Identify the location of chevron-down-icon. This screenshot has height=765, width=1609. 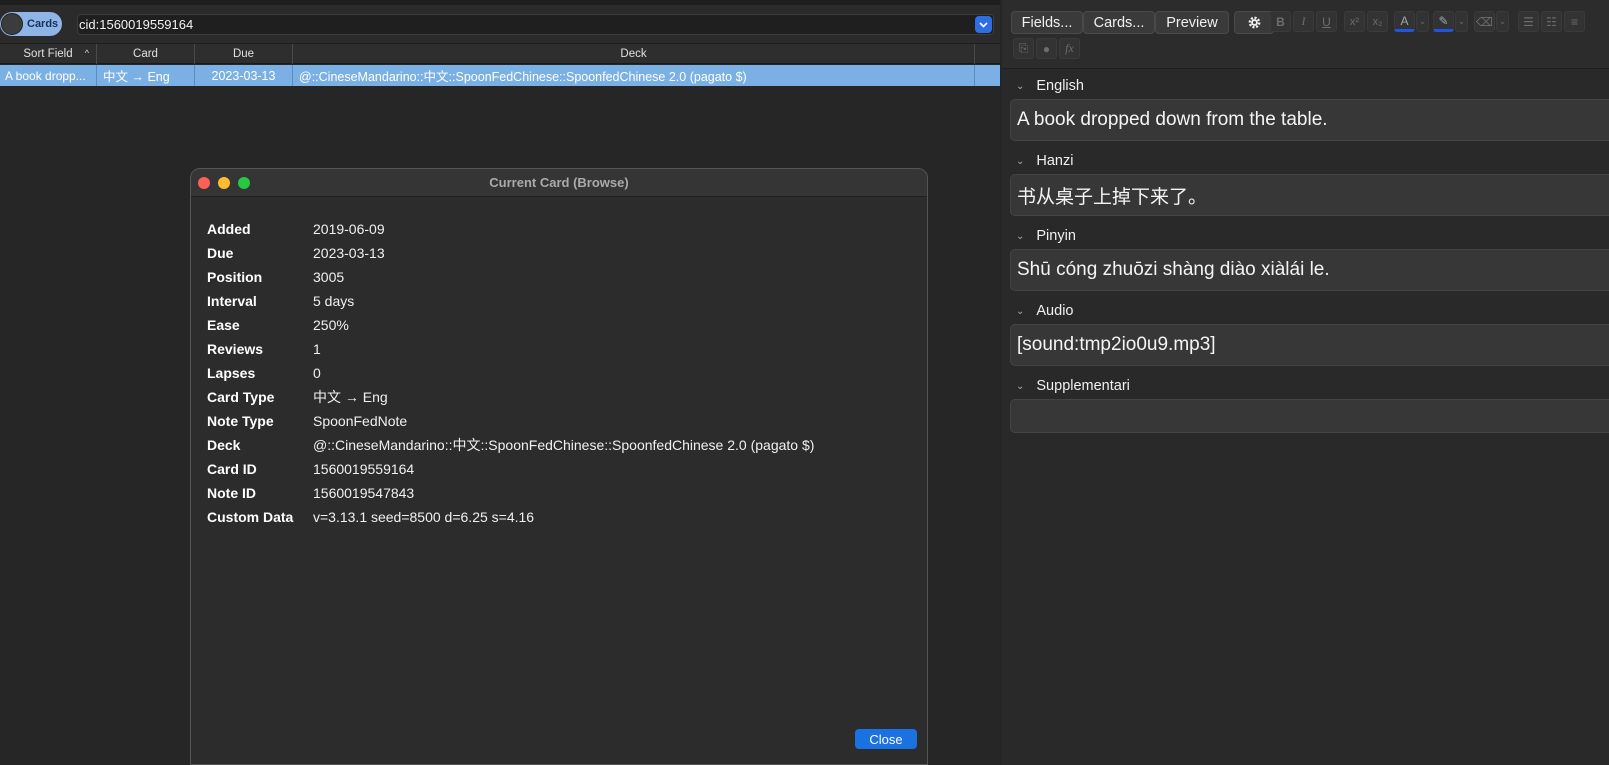
(983, 24).